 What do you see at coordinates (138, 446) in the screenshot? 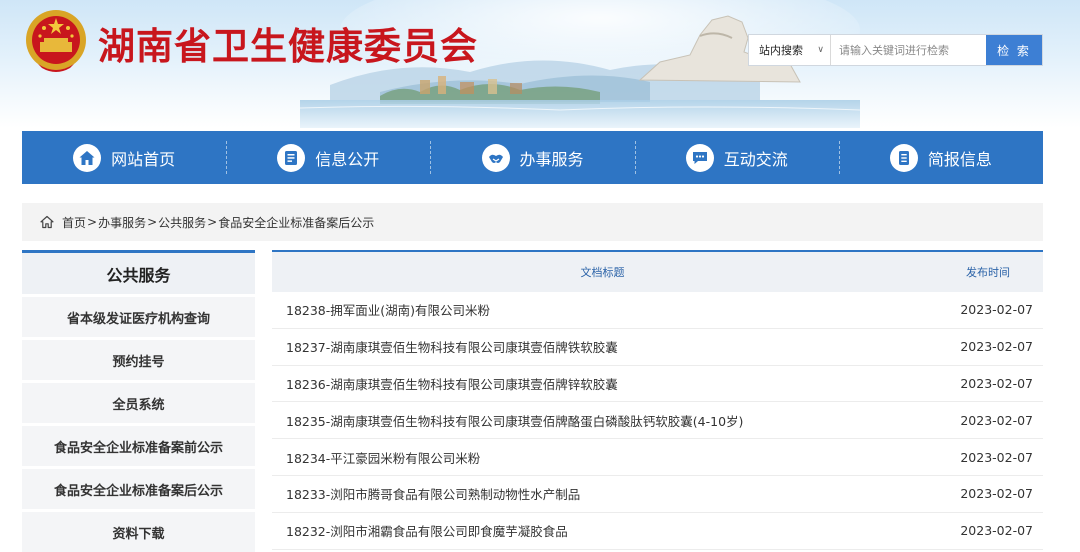
I see `sidebar-item-pre-filing-notice: 食品安全企业标准备案前公示` at bounding box center [138, 446].